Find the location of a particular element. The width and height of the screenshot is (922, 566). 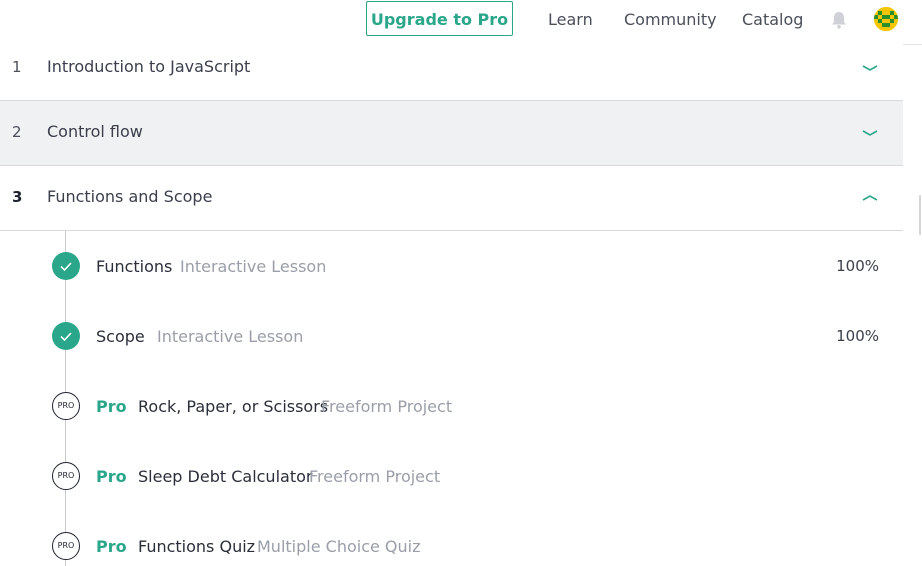

lesson-name: Scope is located at coordinates (120, 336).